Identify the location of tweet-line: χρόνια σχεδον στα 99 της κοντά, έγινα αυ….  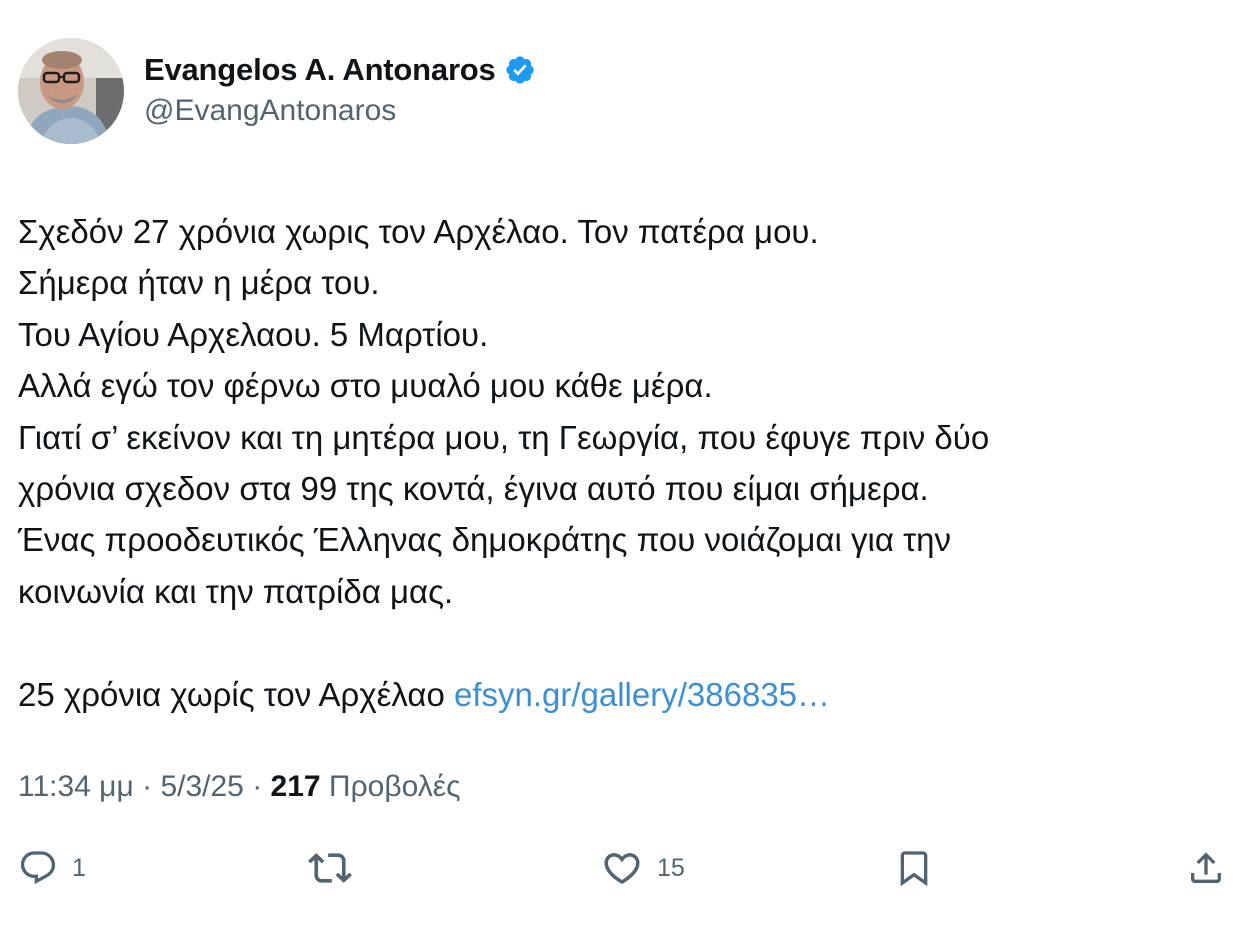
(473, 488).